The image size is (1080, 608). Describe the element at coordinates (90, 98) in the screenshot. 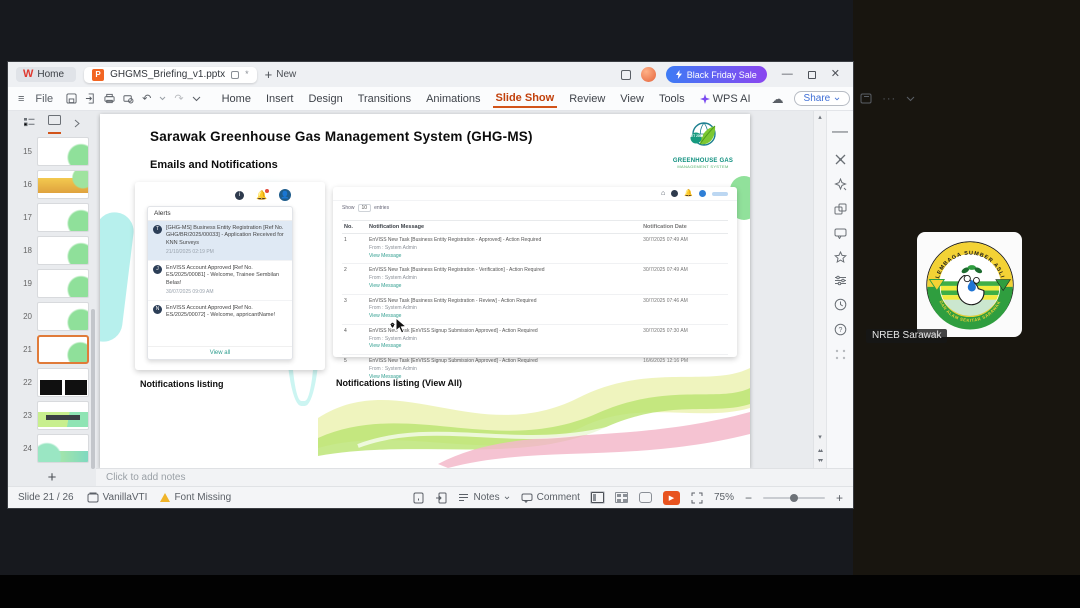

I see `export-icon` at that location.